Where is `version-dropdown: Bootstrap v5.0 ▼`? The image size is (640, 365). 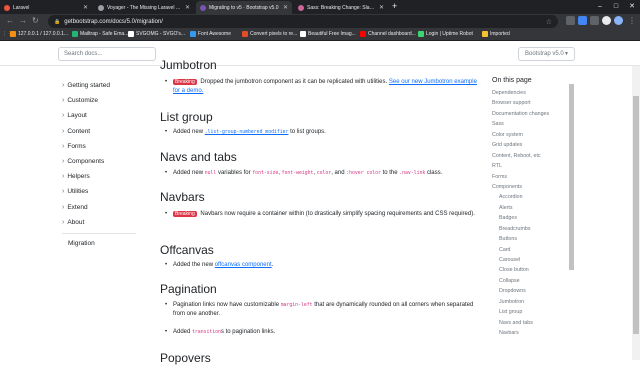
version-dropdown: Bootstrap v5.0 ▼ is located at coordinates (546, 54).